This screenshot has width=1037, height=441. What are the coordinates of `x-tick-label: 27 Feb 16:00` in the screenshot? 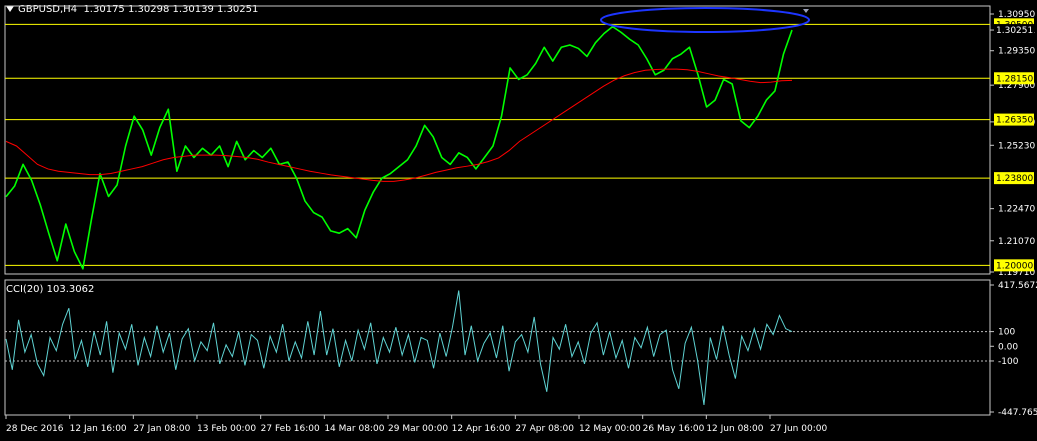 It's located at (290, 429).